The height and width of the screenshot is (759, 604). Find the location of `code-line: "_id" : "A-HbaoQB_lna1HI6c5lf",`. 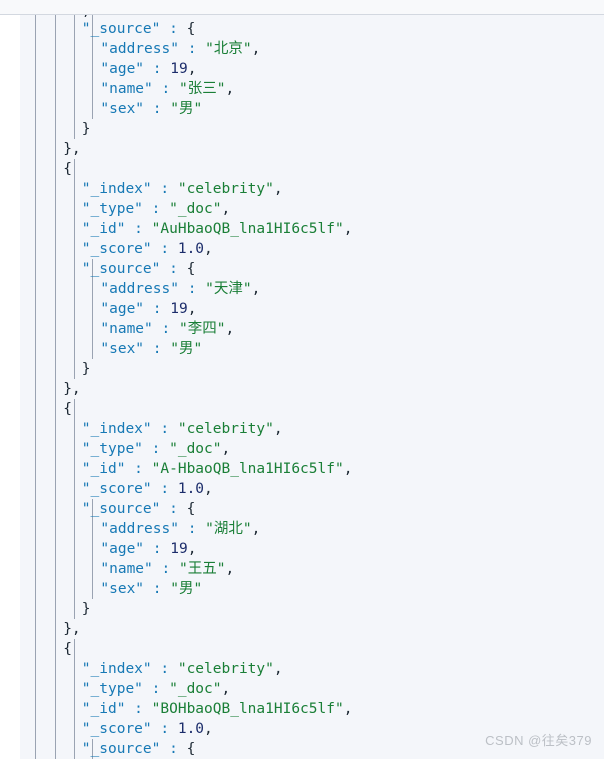

code-line: "_id" : "A-HbaoQB_lna1HI6c5lf", is located at coordinates (217, 469).